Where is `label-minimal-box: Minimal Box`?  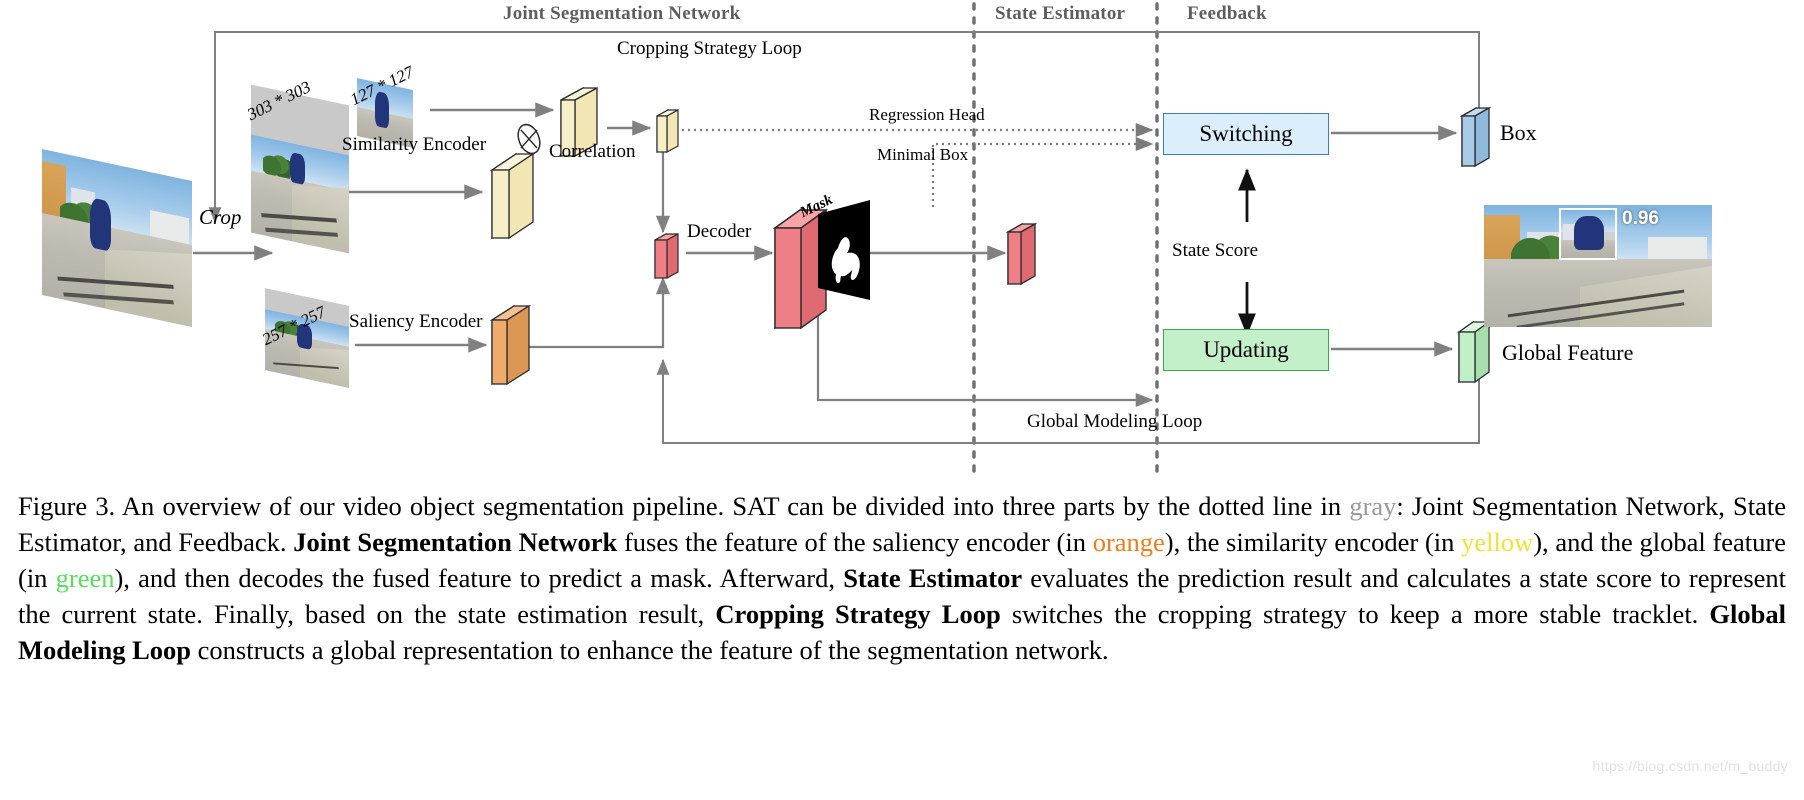
label-minimal-box: Minimal Box is located at coordinates (923, 154).